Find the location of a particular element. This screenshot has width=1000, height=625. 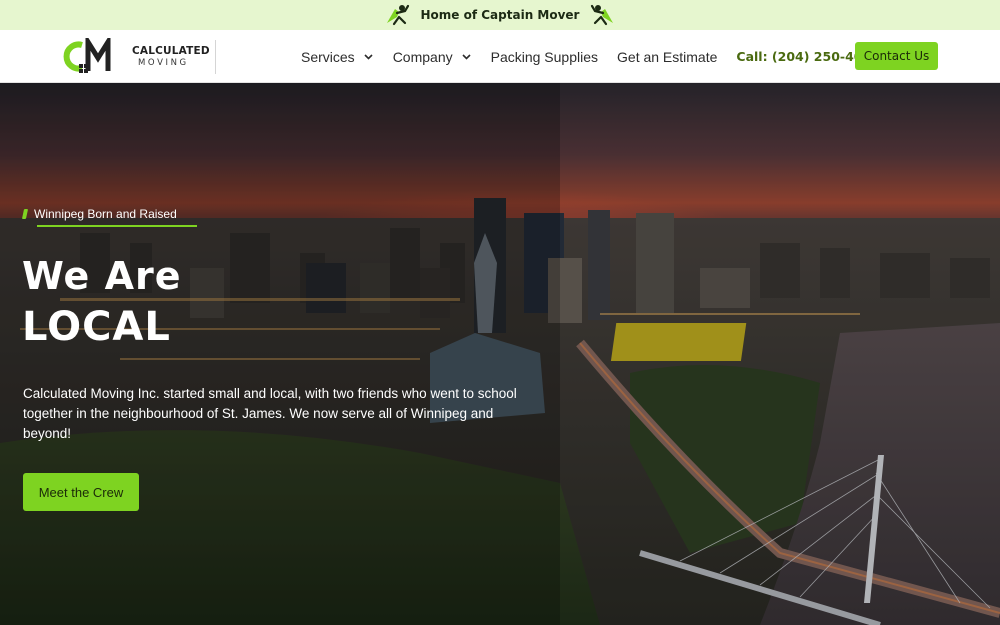

nav-get-estimate: Get an Estimate is located at coordinates (667, 57).